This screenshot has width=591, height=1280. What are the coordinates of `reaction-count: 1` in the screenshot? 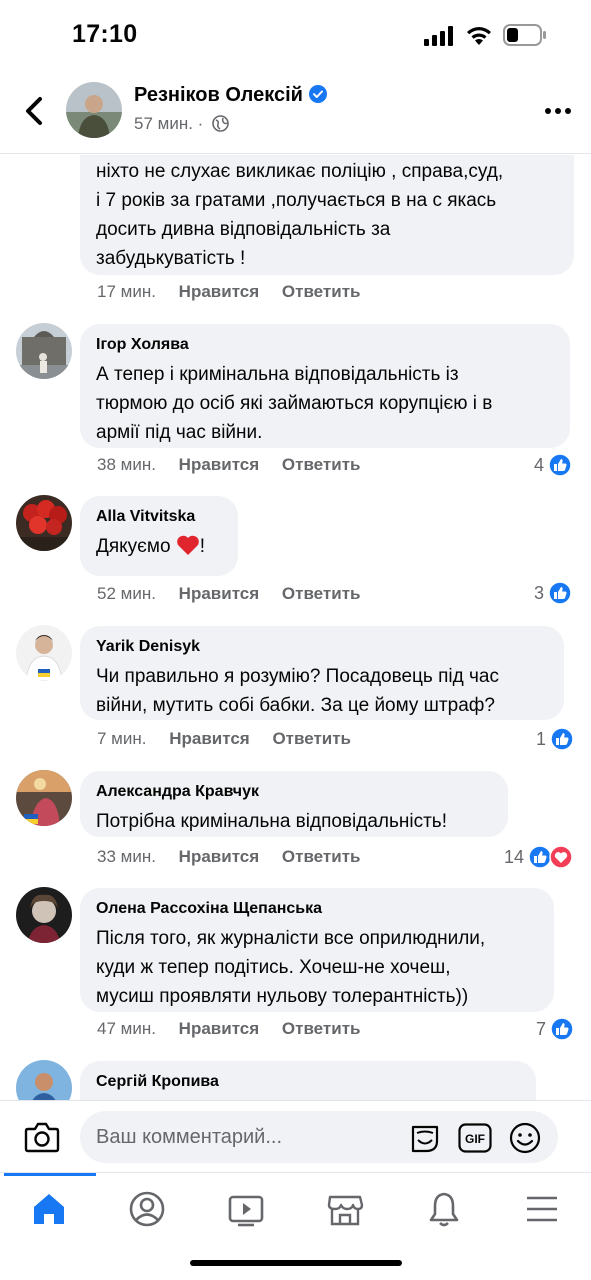 It's located at (541, 738).